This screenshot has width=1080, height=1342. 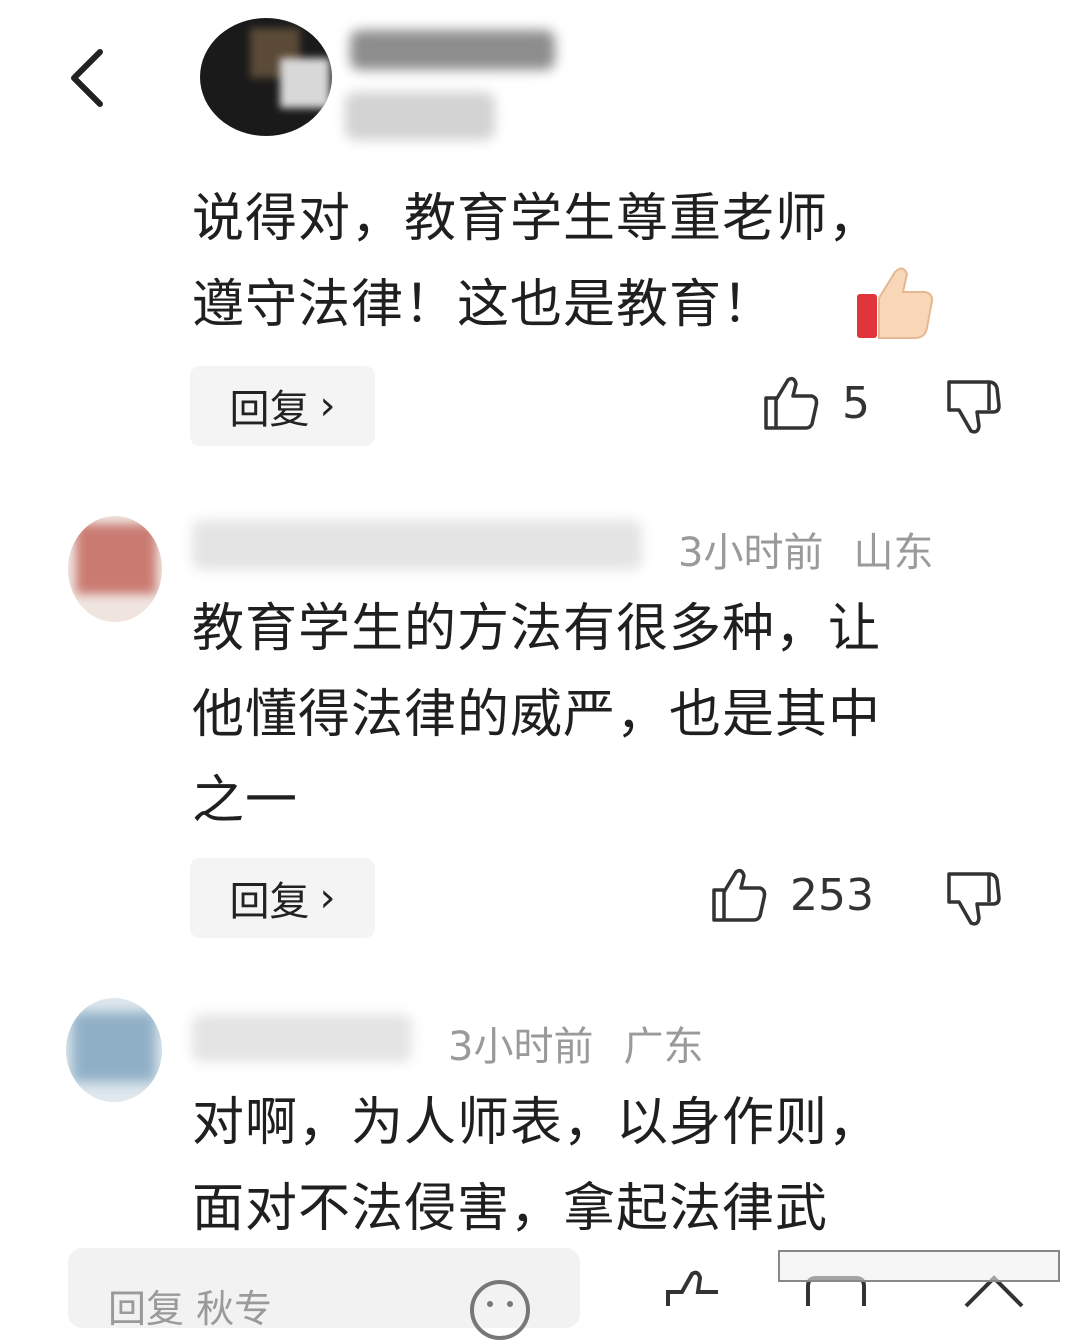 I want to click on comment-1-like-count: 5, so click(x=856, y=403).